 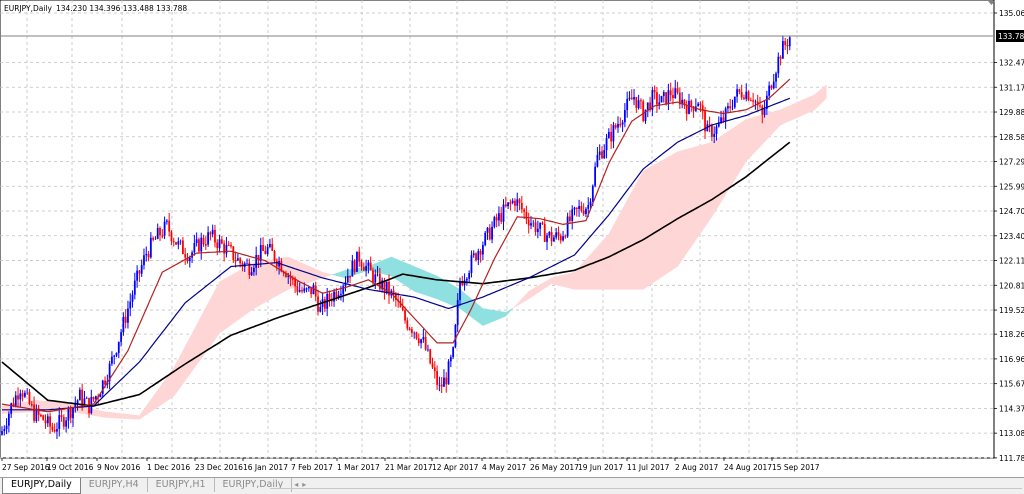 I want to click on tab-eurjpy-h1: EURJPY,H1, so click(x=181, y=485).